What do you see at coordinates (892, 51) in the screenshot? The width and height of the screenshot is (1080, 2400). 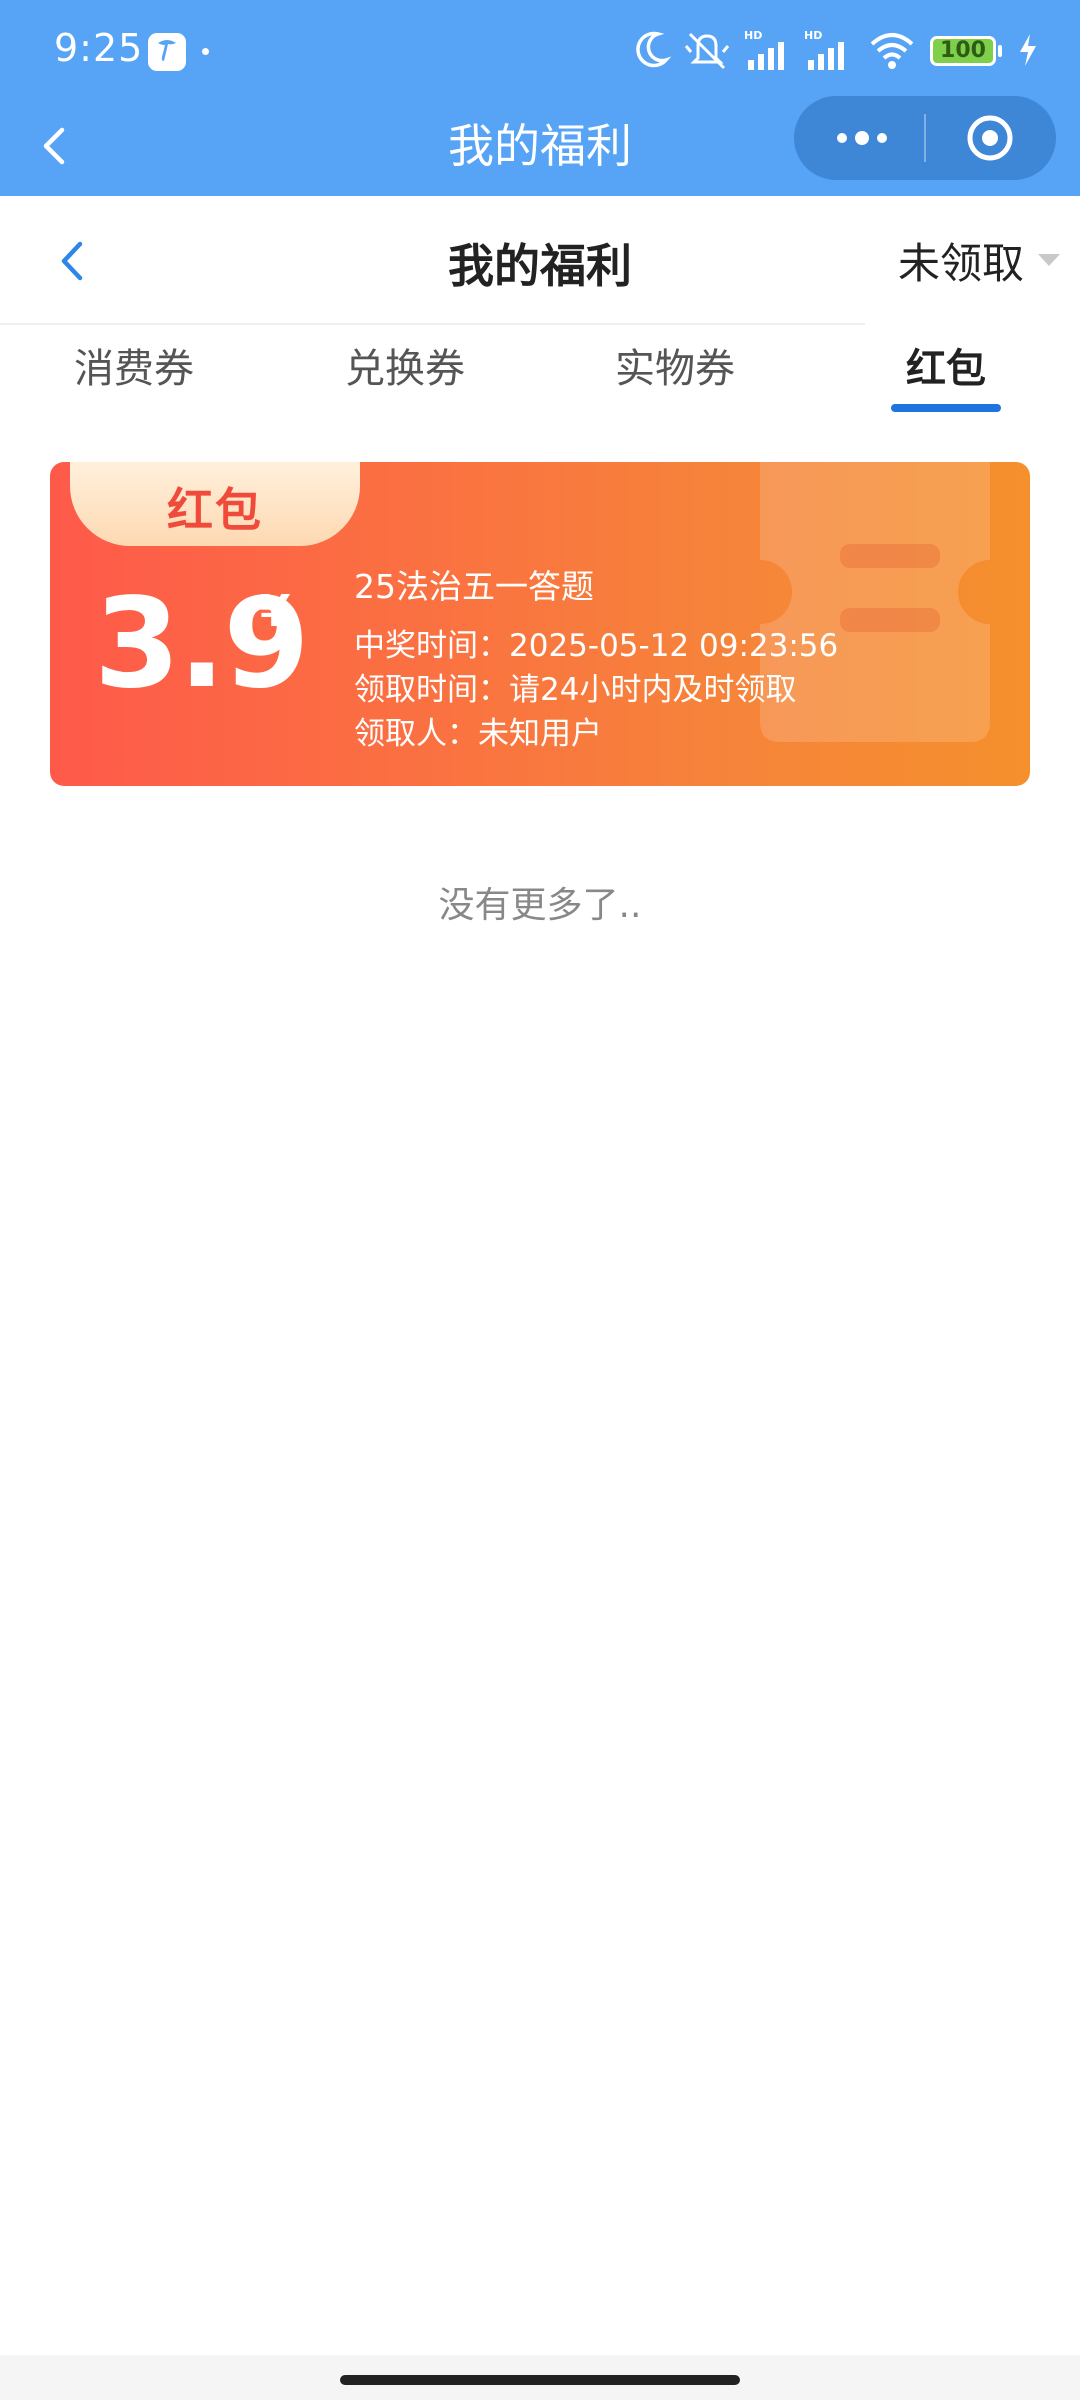 I see `wifi-icon` at bounding box center [892, 51].